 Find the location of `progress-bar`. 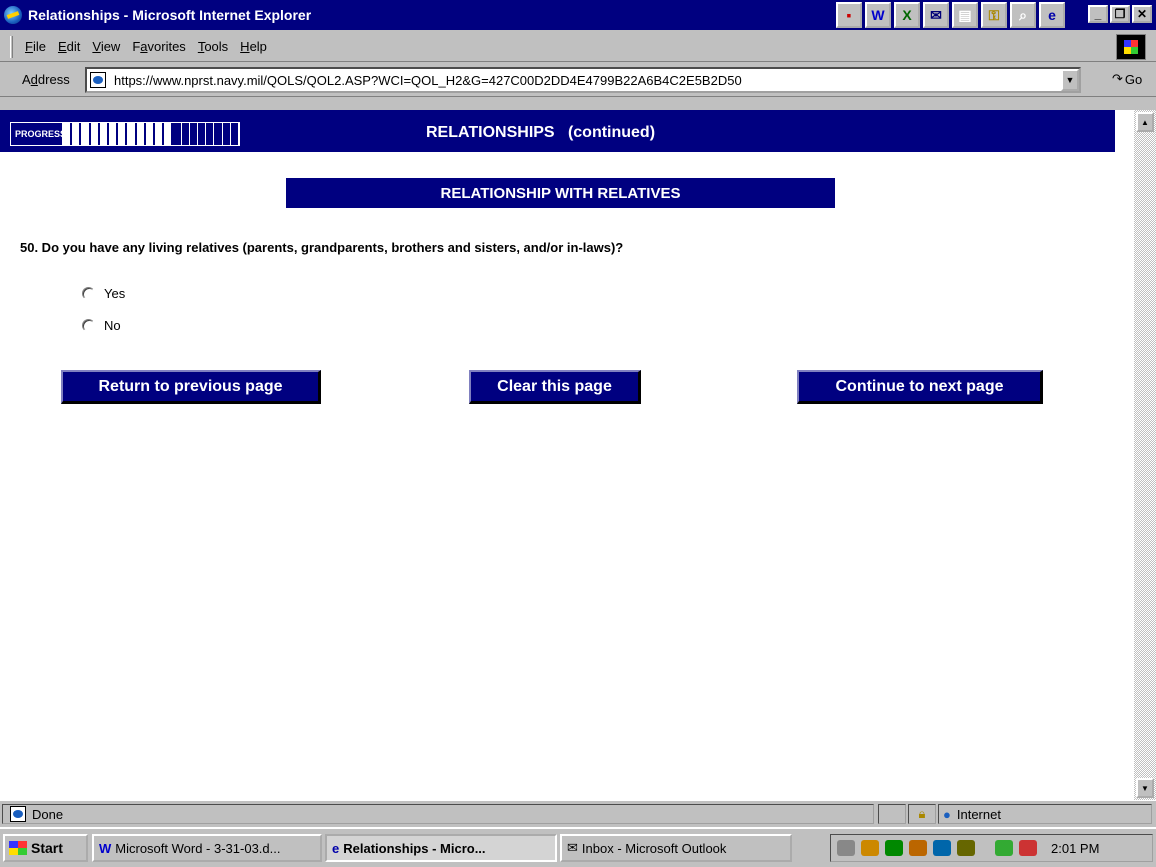

progress-bar is located at coordinates (151, 134).